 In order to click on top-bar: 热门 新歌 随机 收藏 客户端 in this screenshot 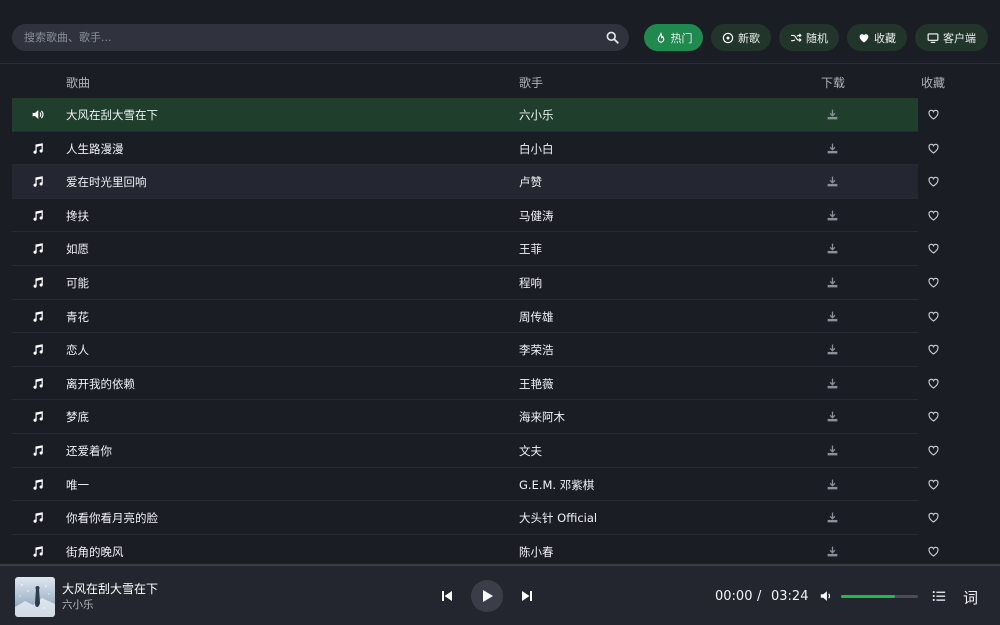, I will do `click(500, 32)`.